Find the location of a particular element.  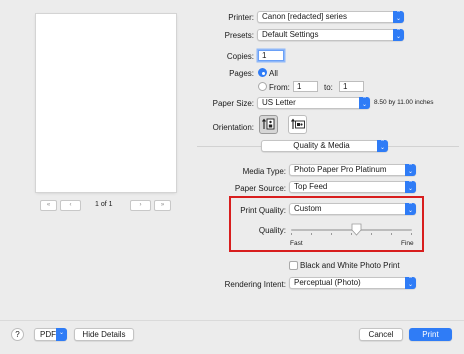

rendering-intent-popup: Perceptual (Photo) ⌃ ⌄ is located at coordinates (352, 283).